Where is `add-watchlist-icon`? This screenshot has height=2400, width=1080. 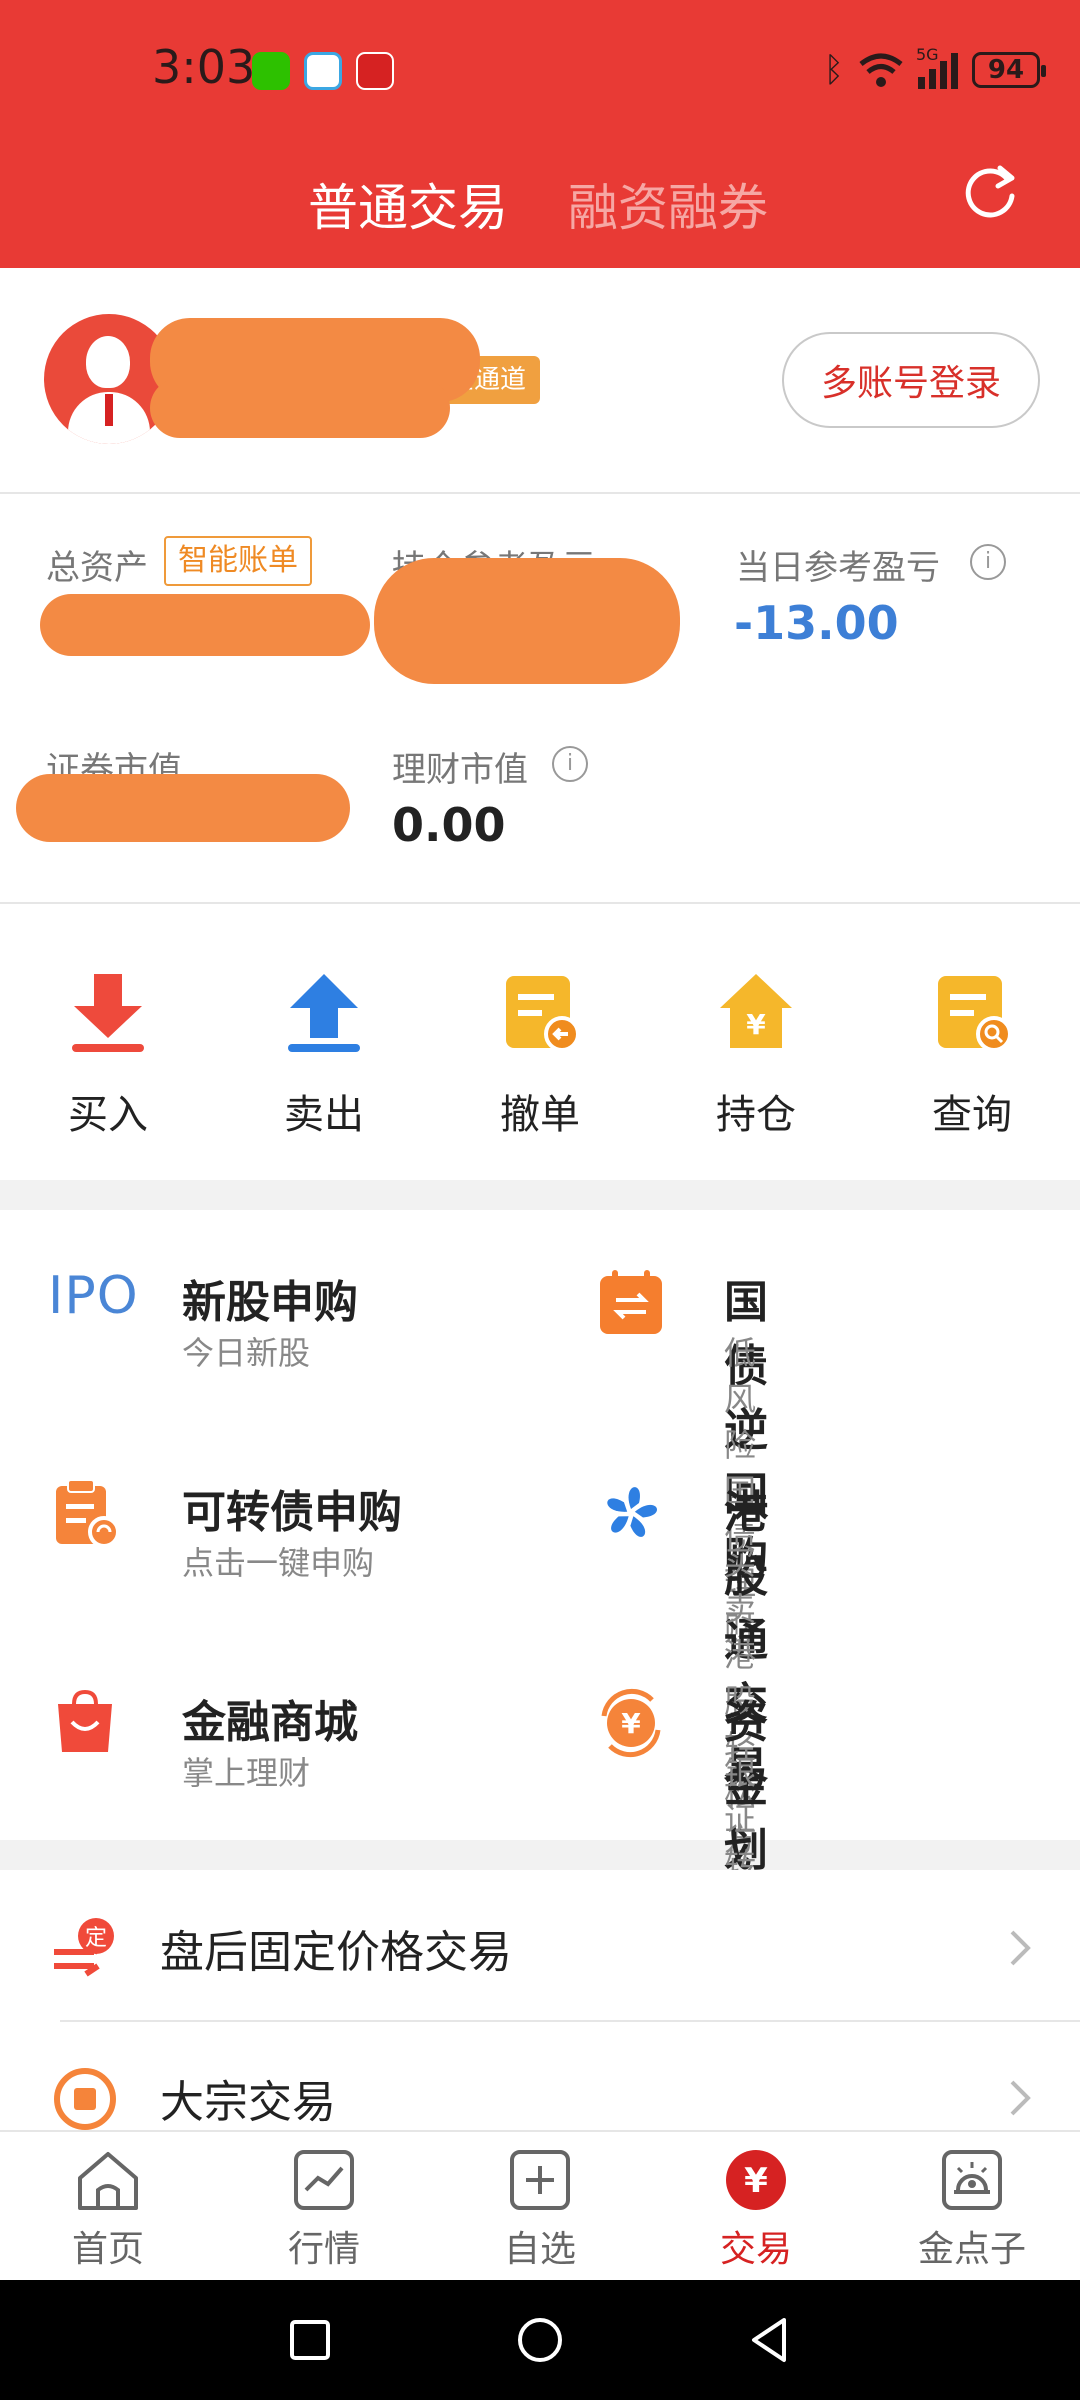 add-watchlist-icon is located at coordinates (540, 2180).